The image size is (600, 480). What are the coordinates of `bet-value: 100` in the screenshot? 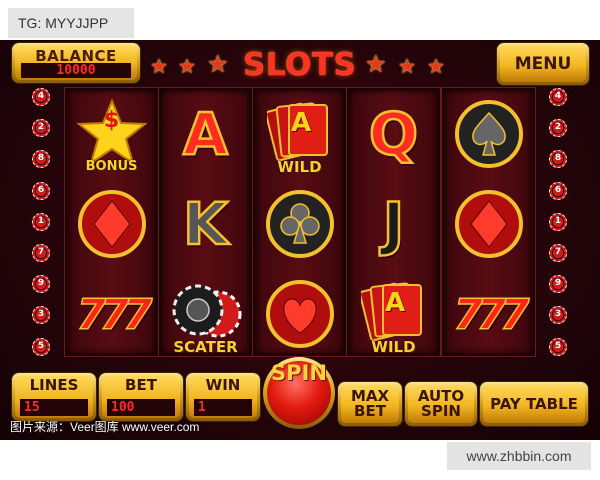 It's located at (141, 407).